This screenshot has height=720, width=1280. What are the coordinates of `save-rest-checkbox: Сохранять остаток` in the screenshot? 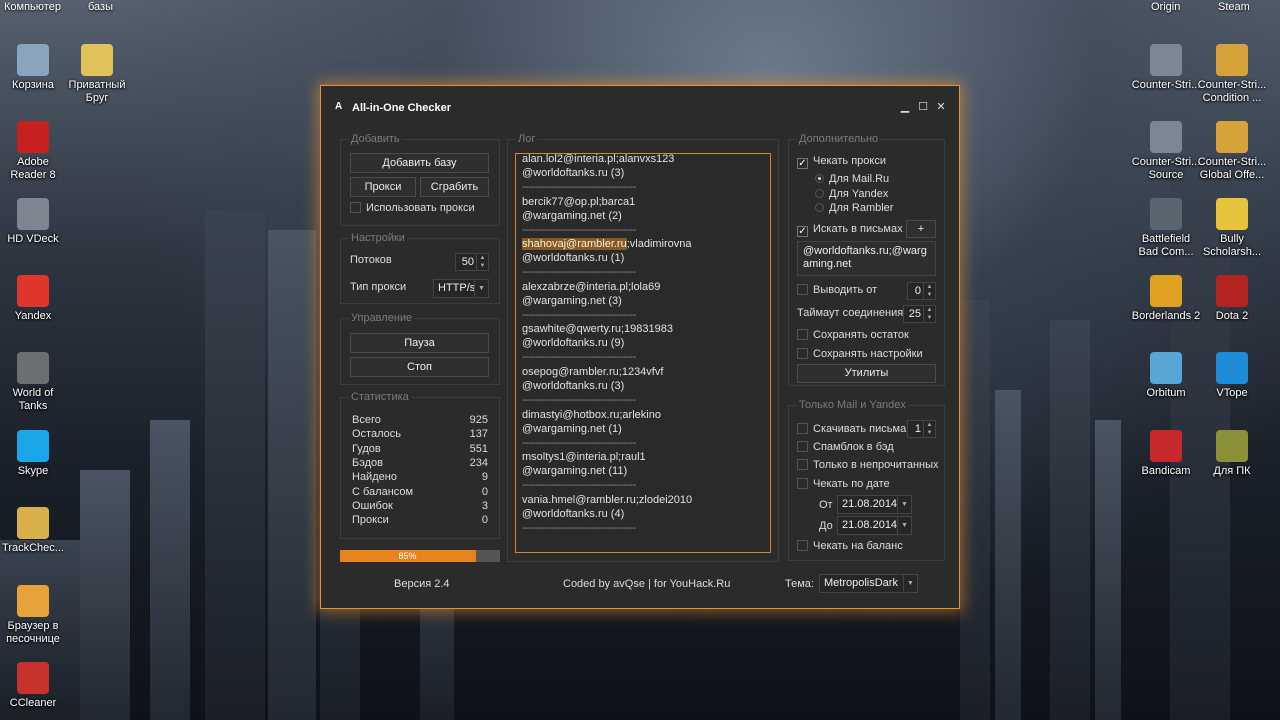 It's located at (853, 335).